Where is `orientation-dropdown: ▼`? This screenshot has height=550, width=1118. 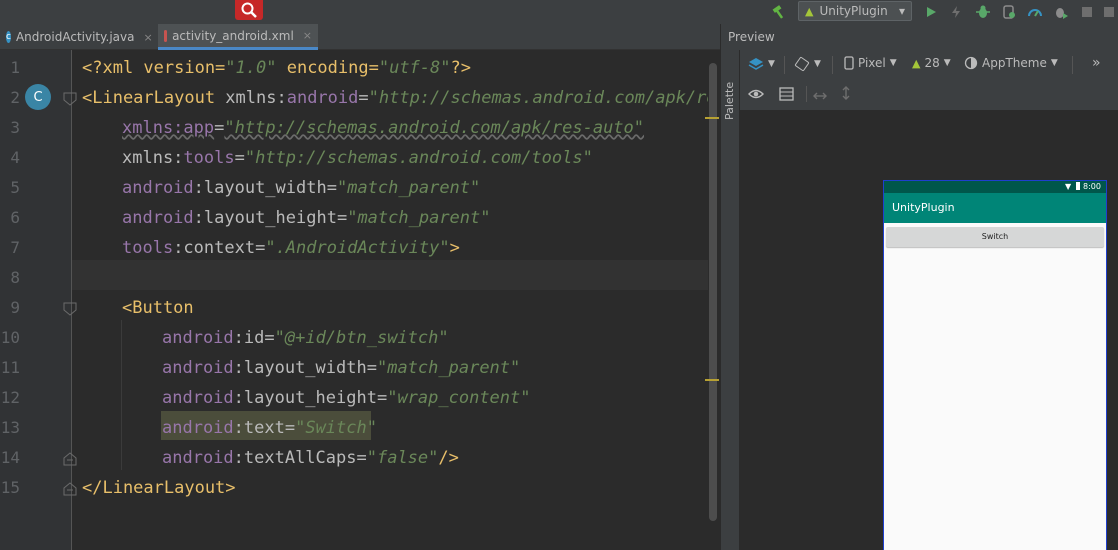
orientation-dropdown: ▼ is located at coordinates (807, 64).